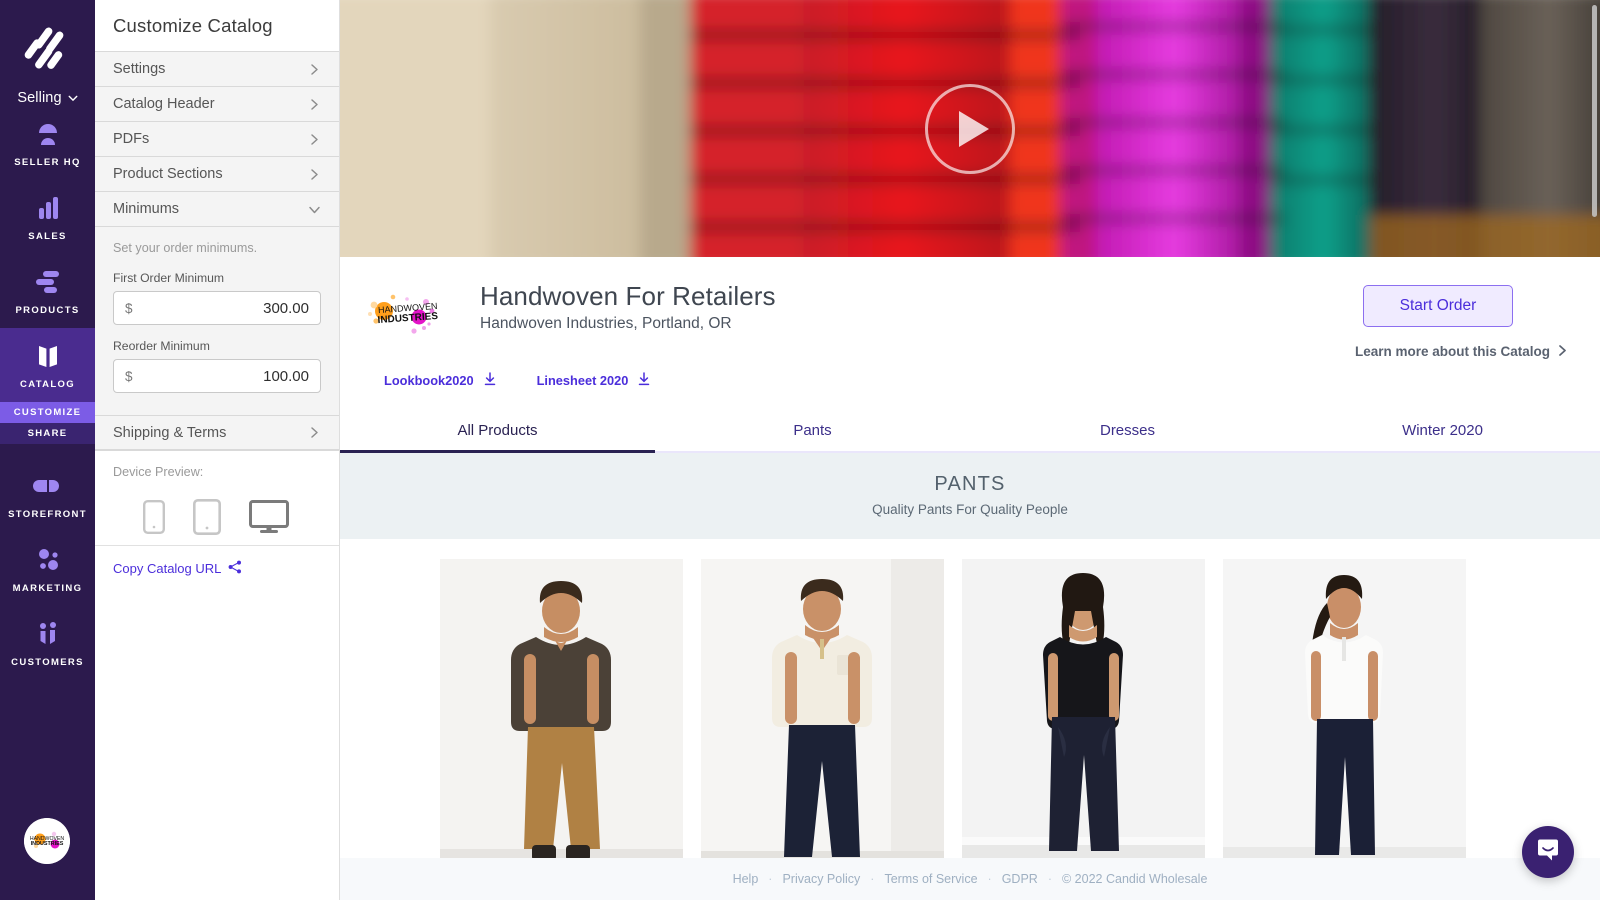  Describe the element at coordinates (821, 879) in the screenshot. I see `footer-link-privacy-policy: Privacy Policy` at that location.